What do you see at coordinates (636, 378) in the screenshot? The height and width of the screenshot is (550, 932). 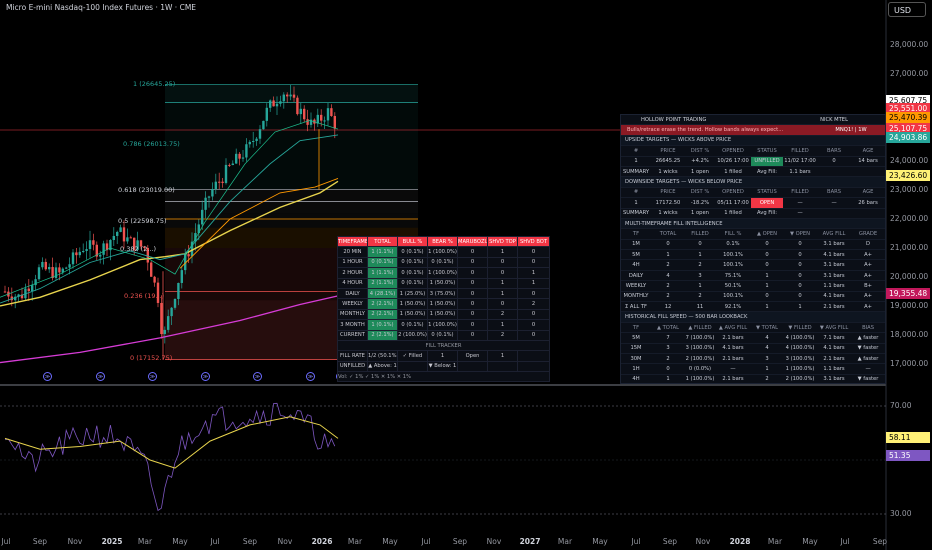 I see `table-cell: 4H` at bounding box center [636, 378].